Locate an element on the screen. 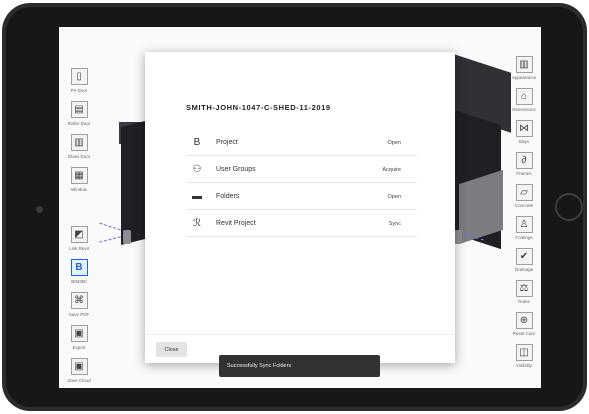 Image resolution: width=589 pixels, height=414 pixels. tool-label: Link Revit is located at coordinates (79, 248).